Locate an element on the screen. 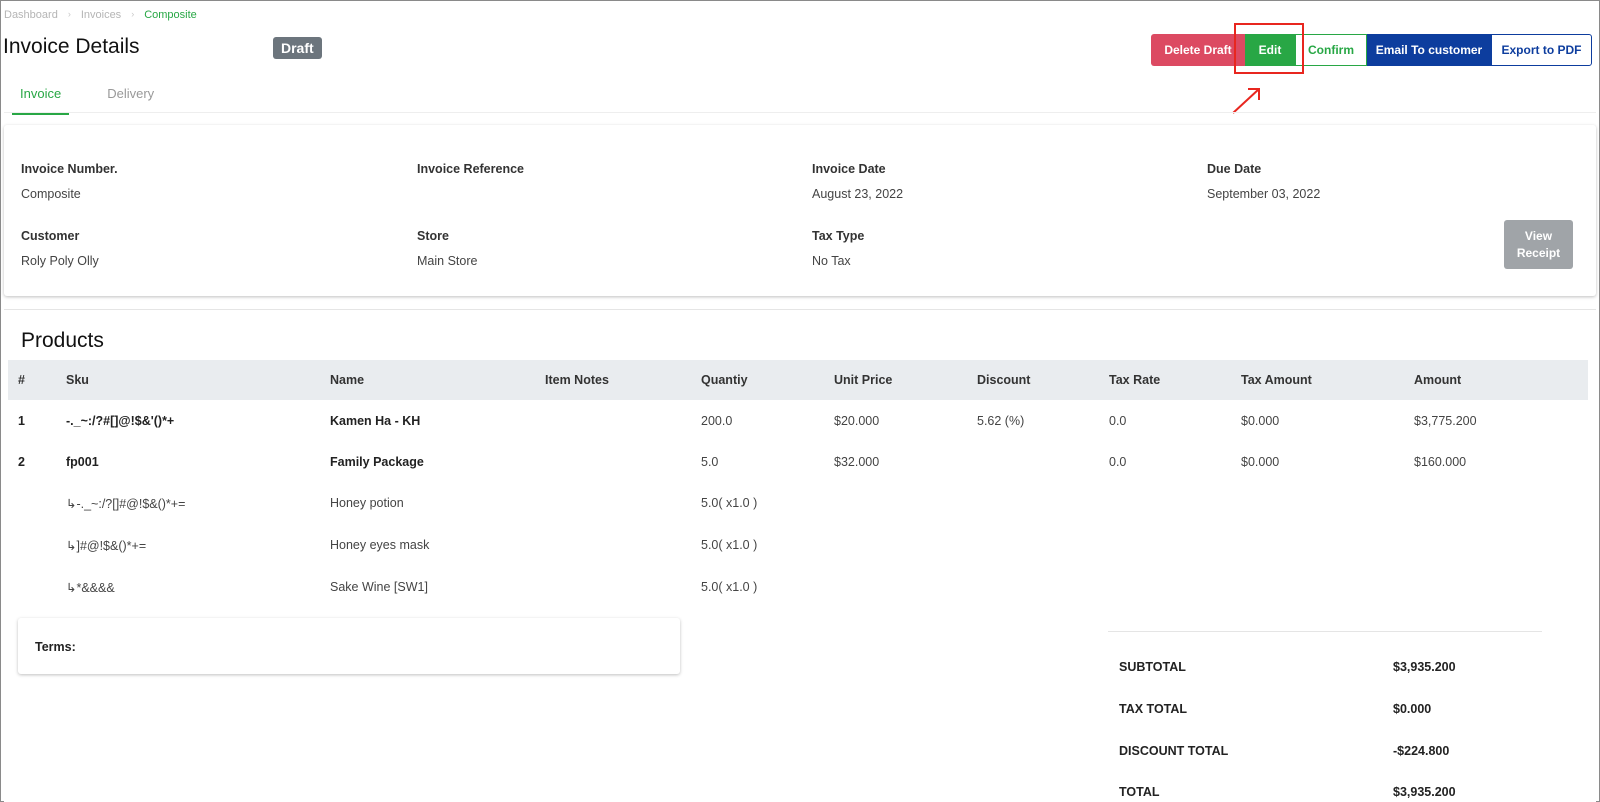 The width and height of the screenshot is (1600, 802). total-label: TOTAL is located at coordinates (1139, 792).